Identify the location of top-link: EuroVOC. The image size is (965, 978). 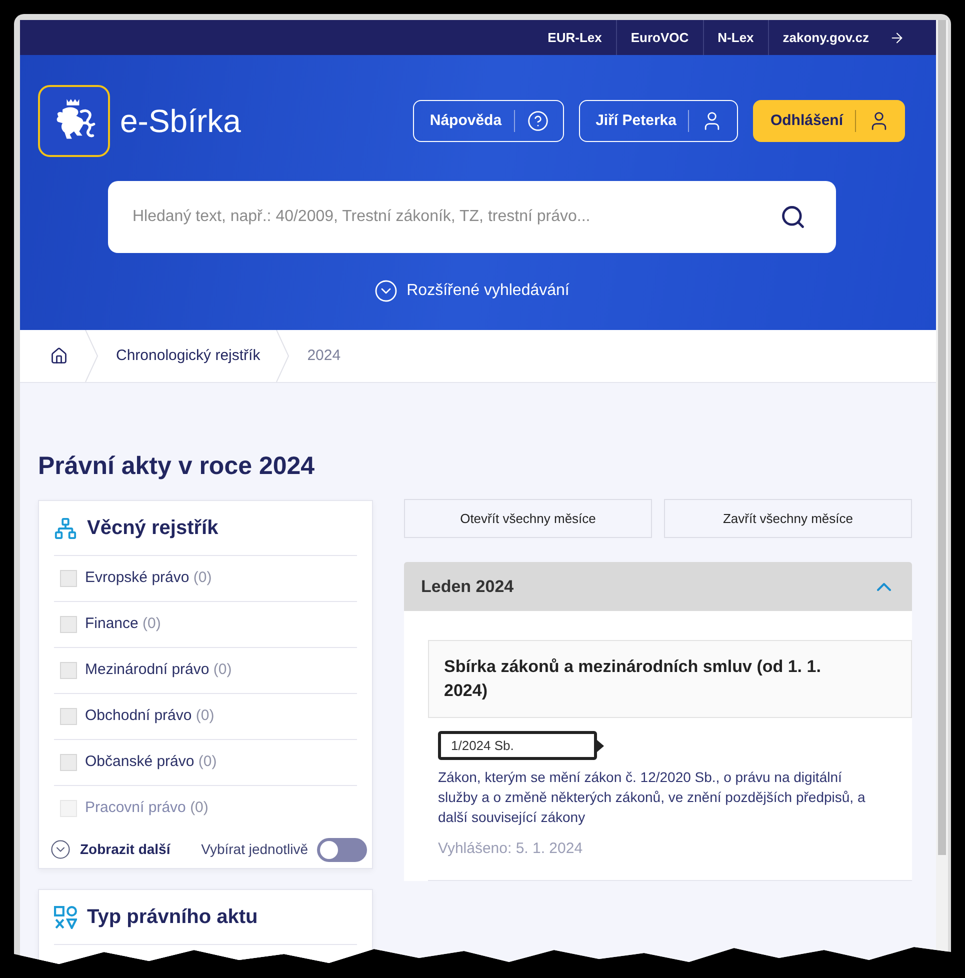
(659, 38).